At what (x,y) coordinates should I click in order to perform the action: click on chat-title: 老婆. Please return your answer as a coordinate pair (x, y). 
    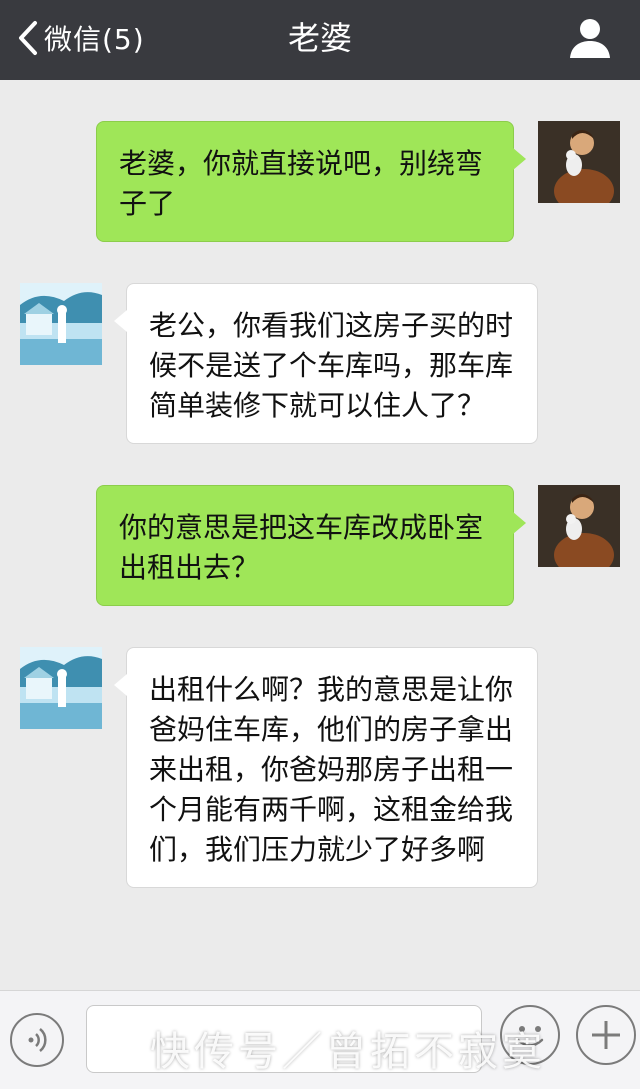
    Looking at the image, I should click on (319, 38).